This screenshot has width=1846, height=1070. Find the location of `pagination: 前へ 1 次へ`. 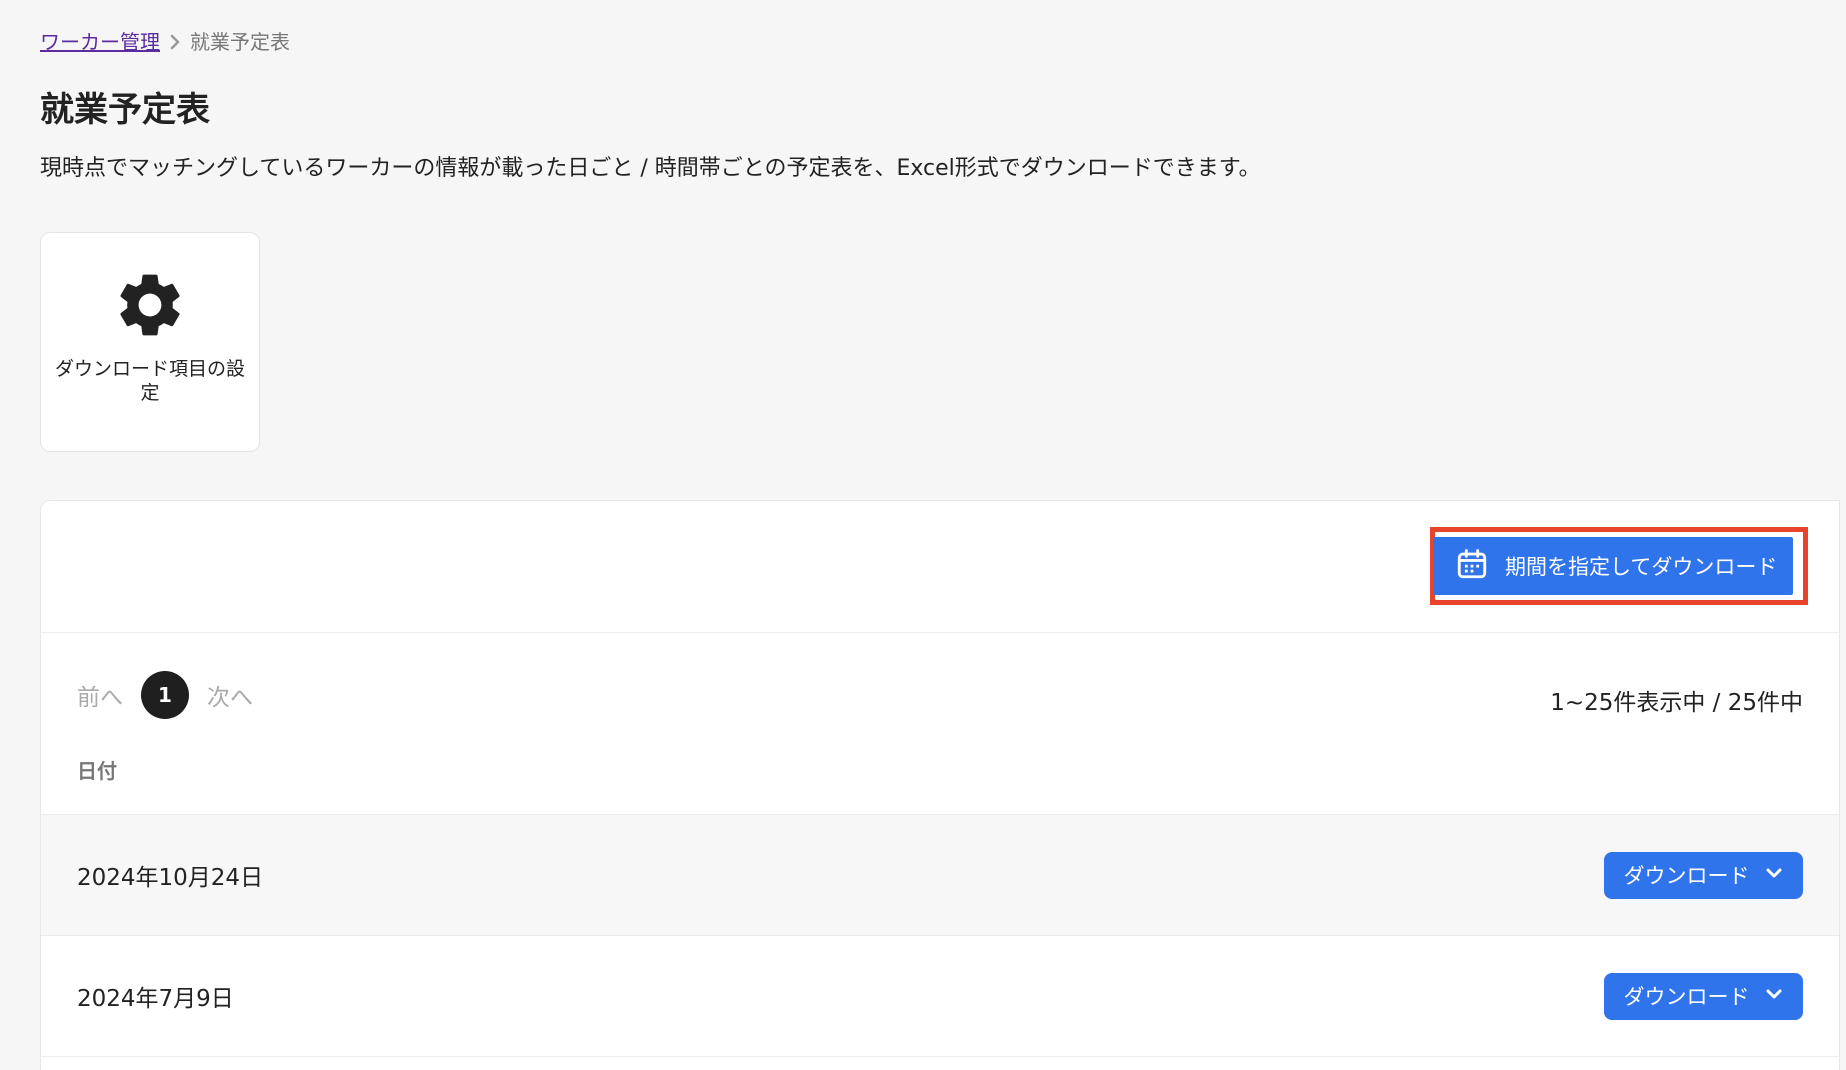

pagination: 前へ 1 次へ is located at coordinates (165, 695).